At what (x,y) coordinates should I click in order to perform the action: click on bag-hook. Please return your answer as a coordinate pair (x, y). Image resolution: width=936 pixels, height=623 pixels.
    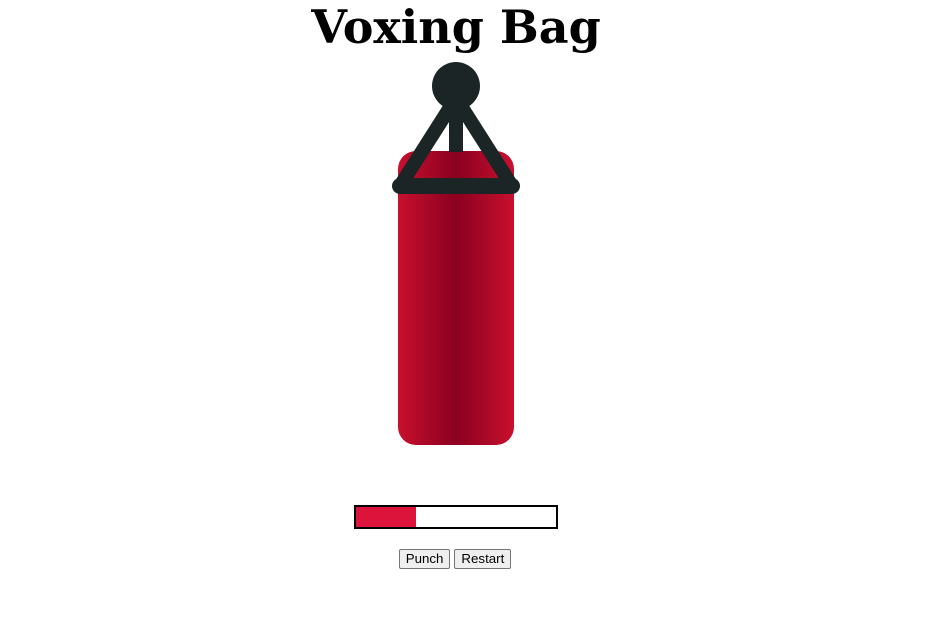
    Looking at the image, I should click on (456, 86).